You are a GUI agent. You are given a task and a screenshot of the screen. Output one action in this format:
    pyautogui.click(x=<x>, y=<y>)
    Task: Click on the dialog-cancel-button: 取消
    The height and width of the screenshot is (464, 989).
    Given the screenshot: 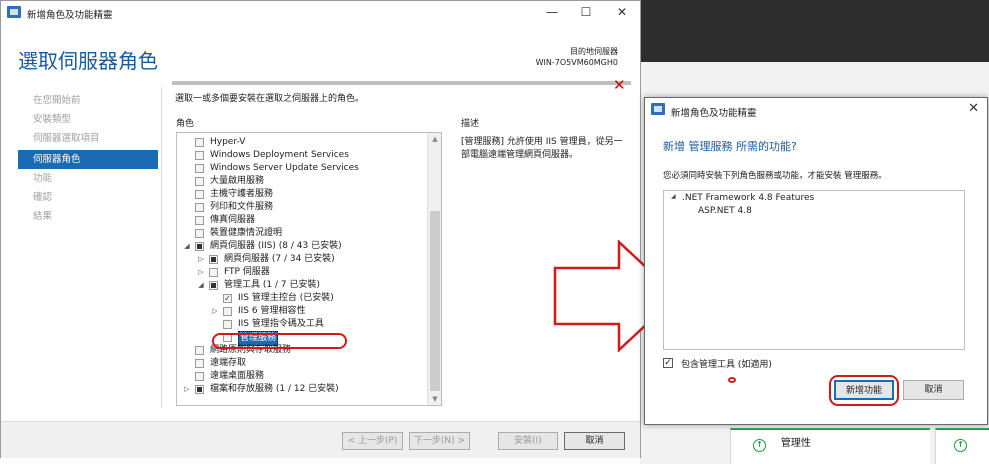 What is the action you would take?
    pyautogui.click(x=933, y=390)
    